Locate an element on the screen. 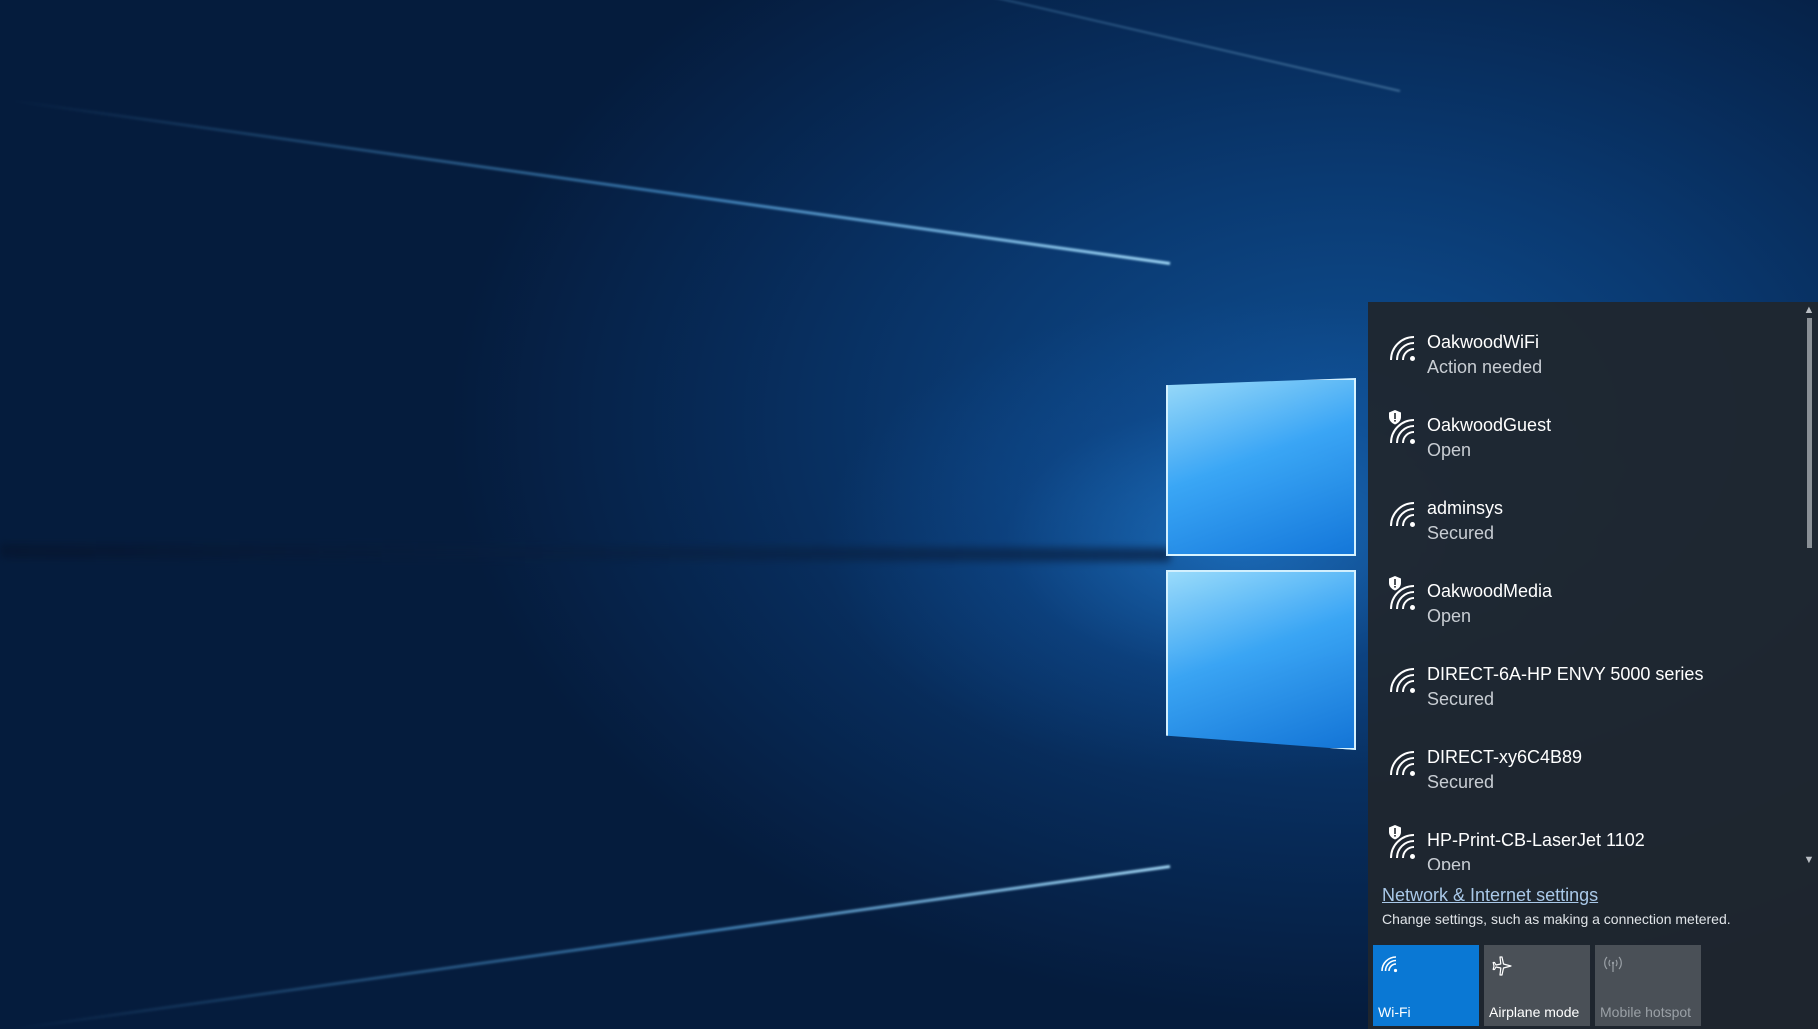  airplane-tile-label: Airplane mode is located at coordinates (1534, 1012).